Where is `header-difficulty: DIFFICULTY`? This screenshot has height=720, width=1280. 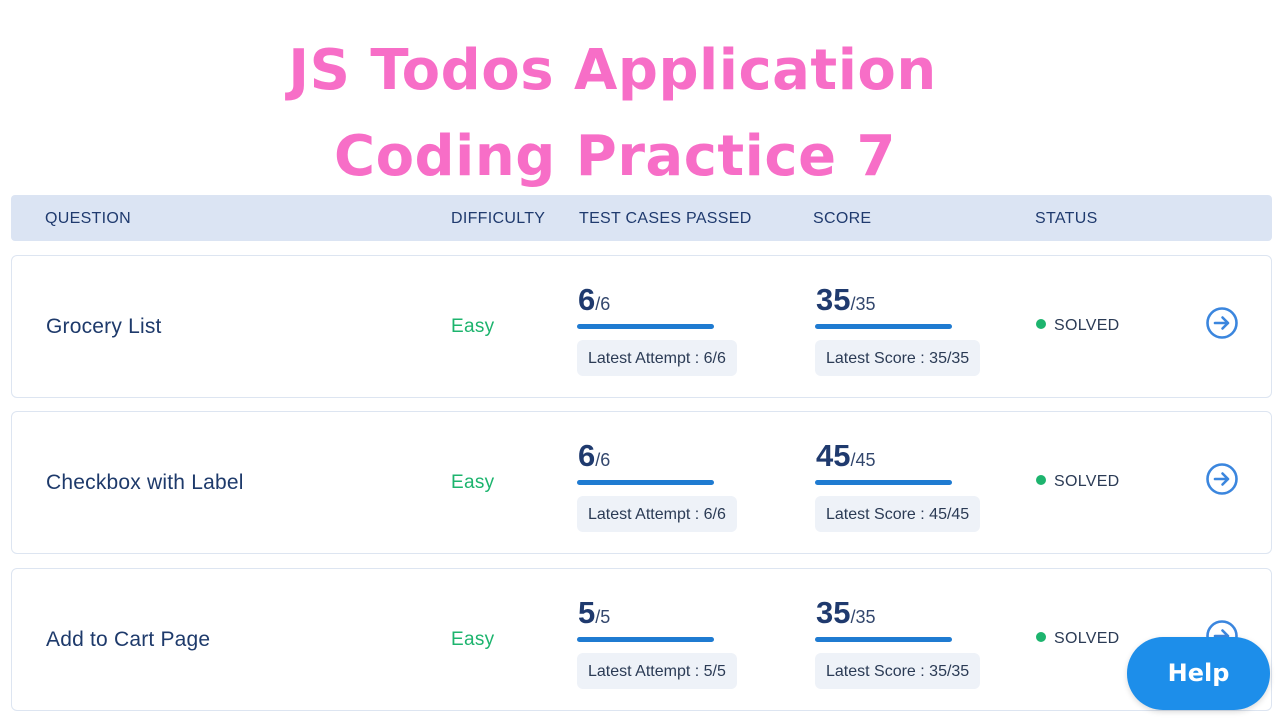 header-difficulty: DIFFICULTY is located at coordinates (498, 218).